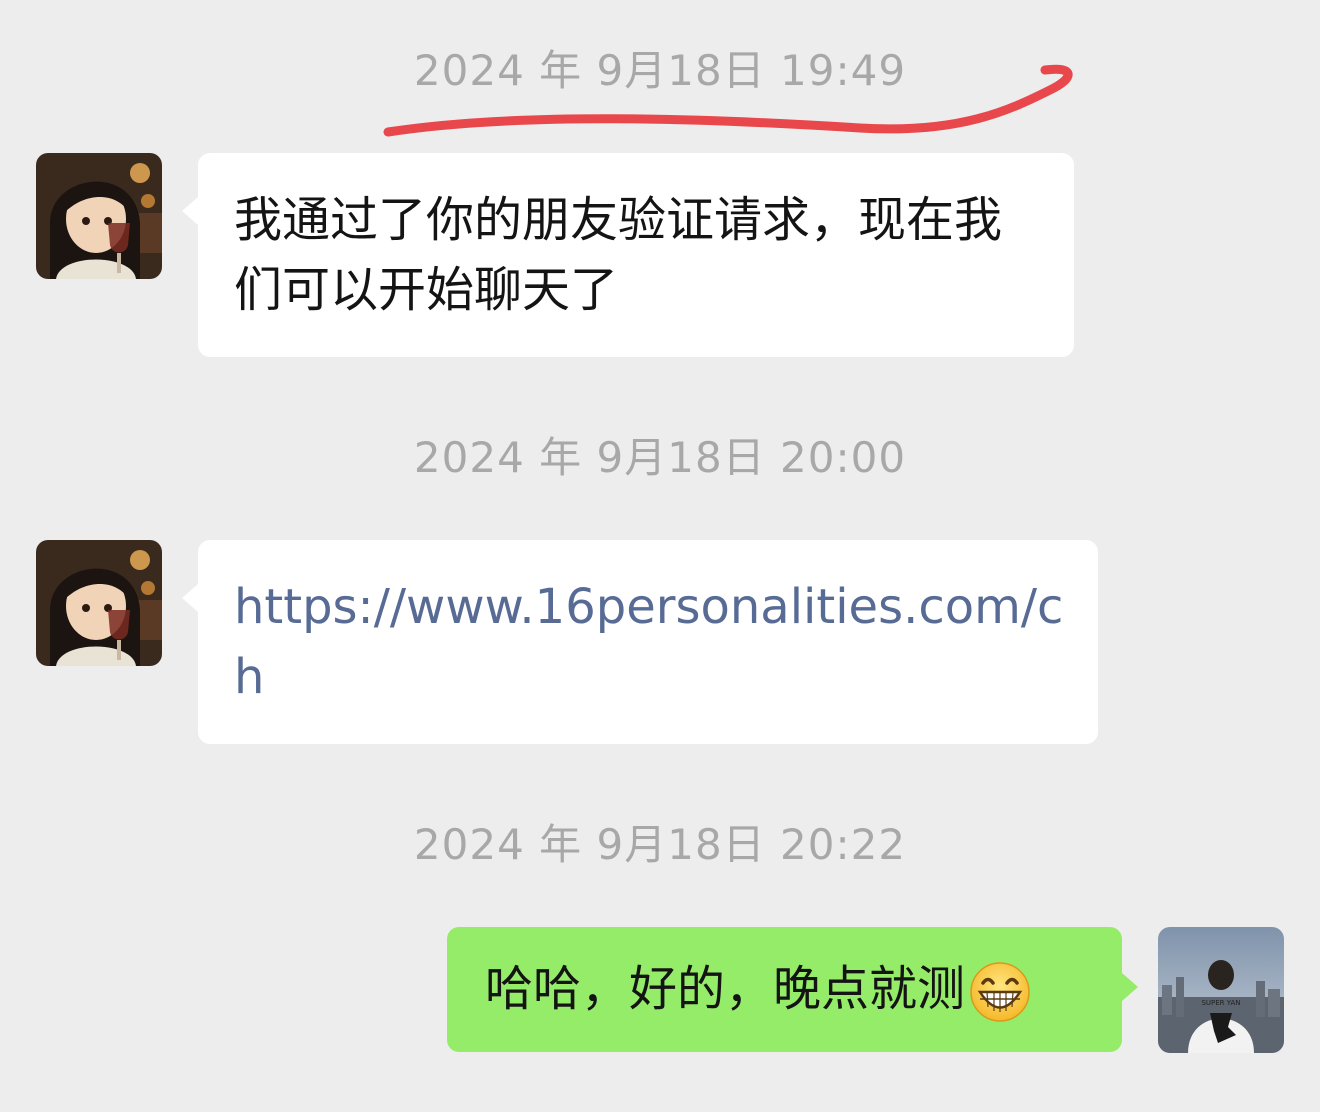 The width and height of the screenshot is (1320, 1112). Describe the element at coordinates (618, 255) in the screenshot. I see `message-text: 我通过了你的朋友验证请求，现在我们可以开始聊天了` at that location.